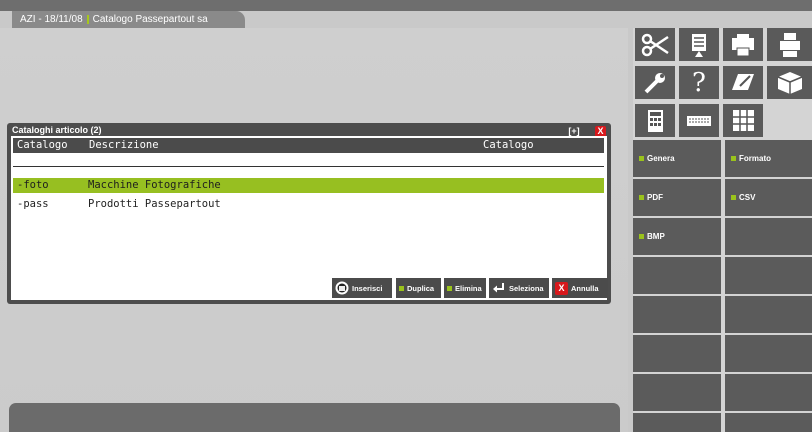 The image size is (812, 432). I want to click on bmp-button: BMP, so click(678, 236).